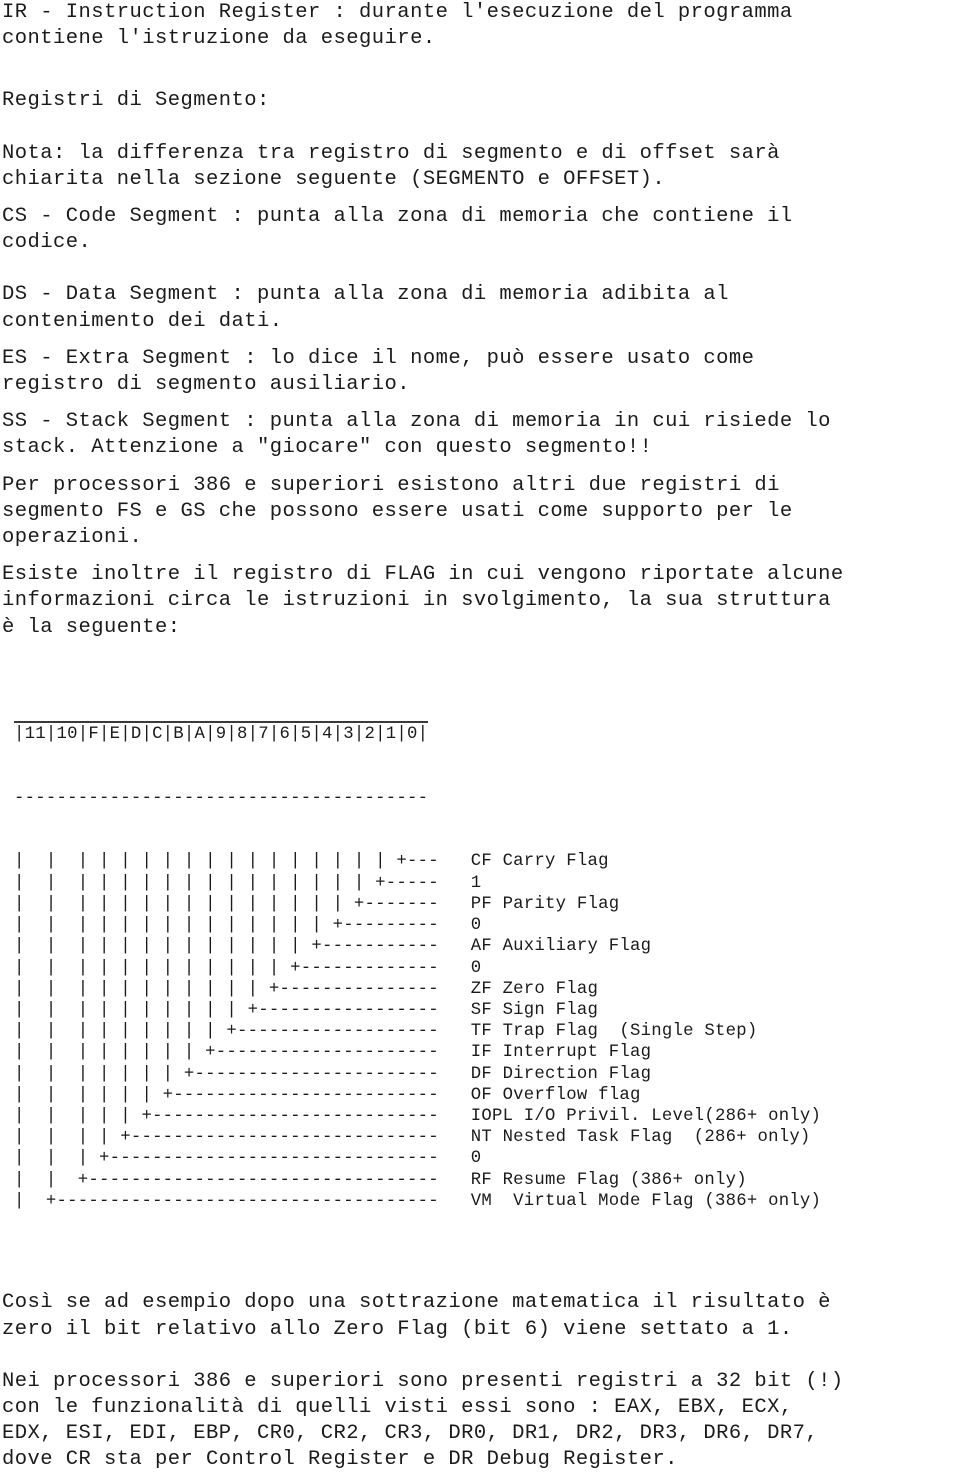 Image resolution: width=960 pixels, height=1474 pixels. I want to click on flags-diagram-row-rail: | | | | | | | | | | +-----------------, so click(226, 1010).